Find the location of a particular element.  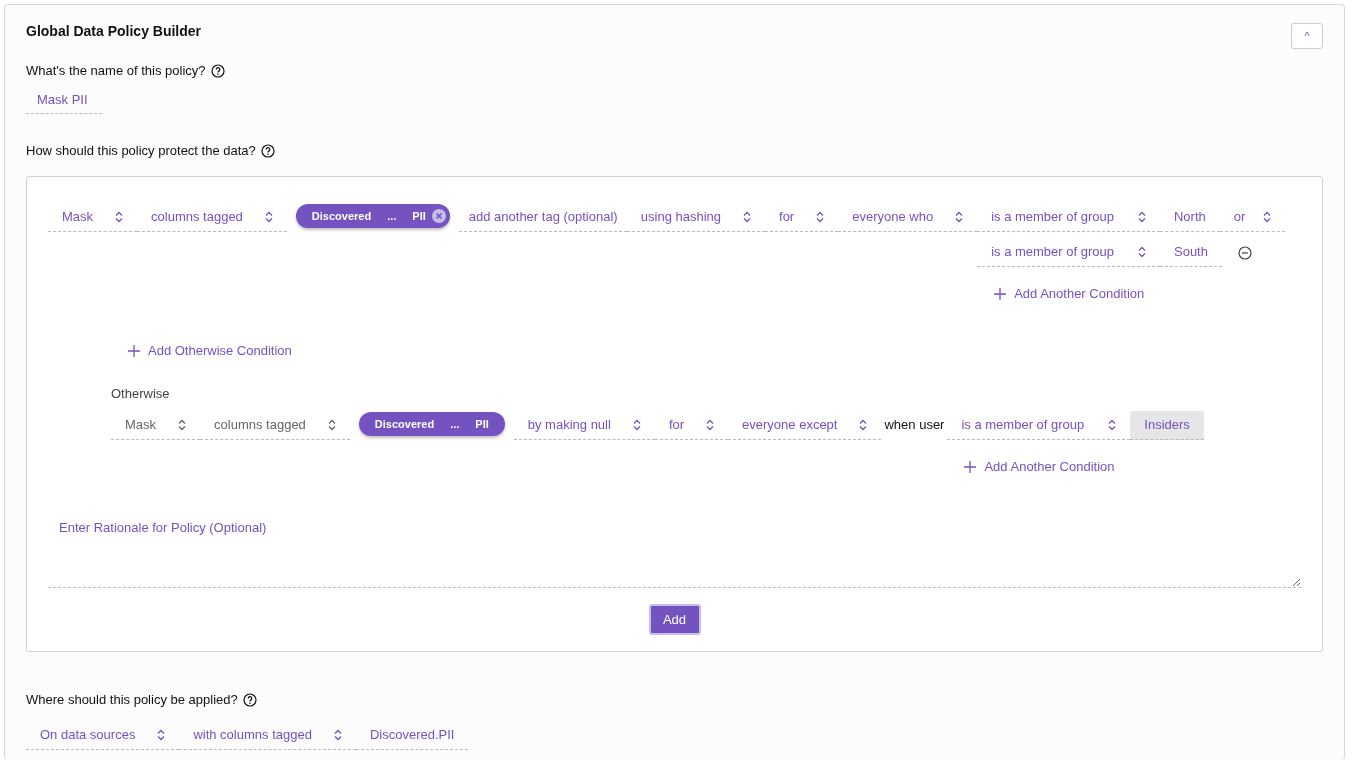

group-value: South is located at coordinates (1191, 252).